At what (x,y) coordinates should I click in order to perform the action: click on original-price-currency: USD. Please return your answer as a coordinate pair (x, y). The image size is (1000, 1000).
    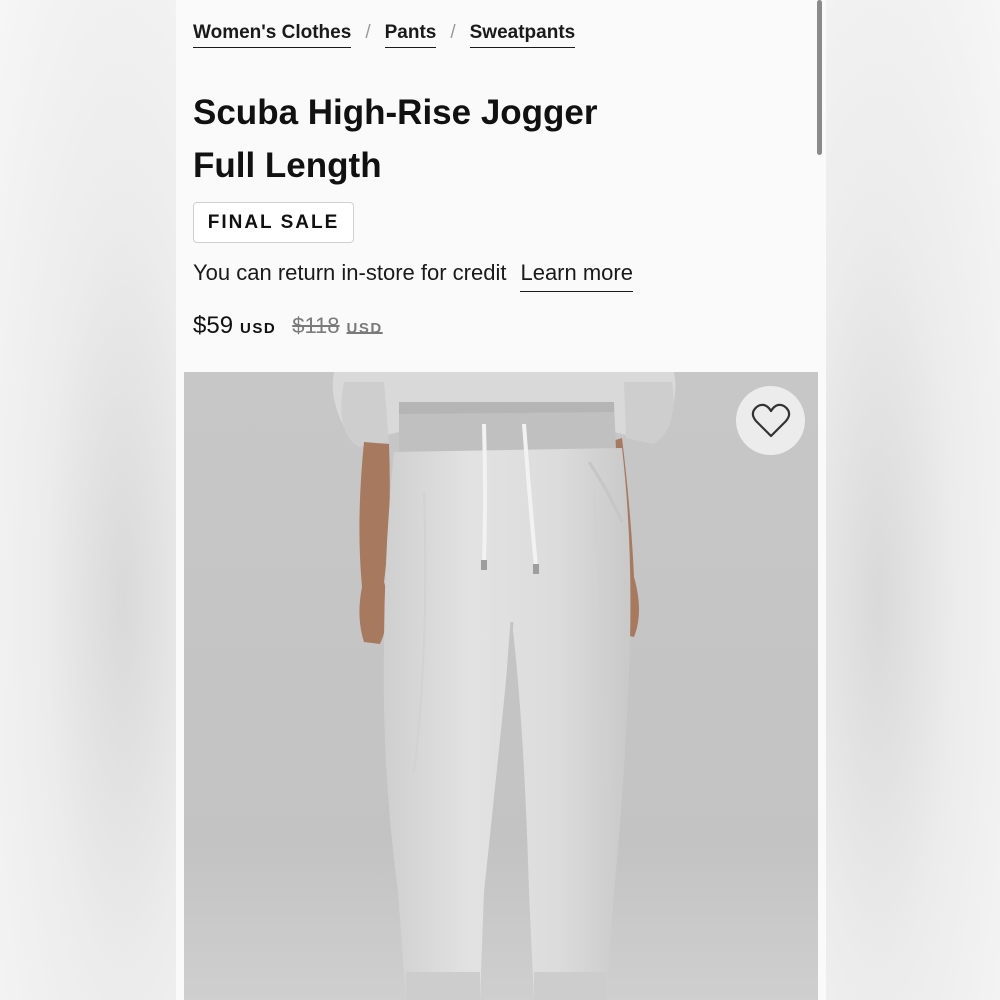
    Looking at the image, I should click on (364, 328).